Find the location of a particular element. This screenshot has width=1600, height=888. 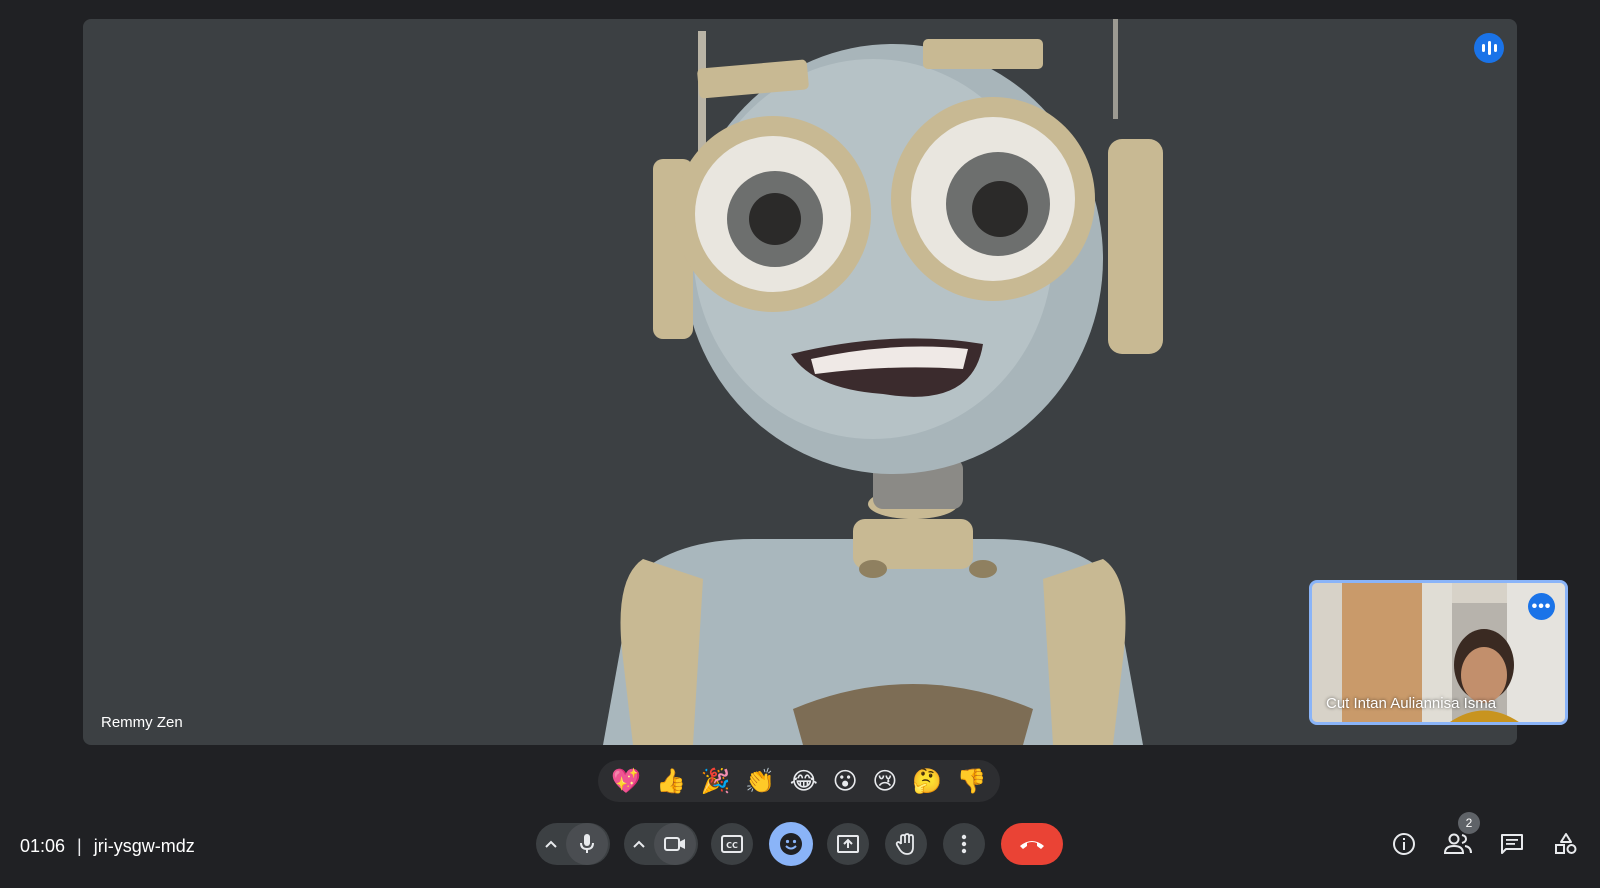

camera-button is located at coordinates (675, 844).